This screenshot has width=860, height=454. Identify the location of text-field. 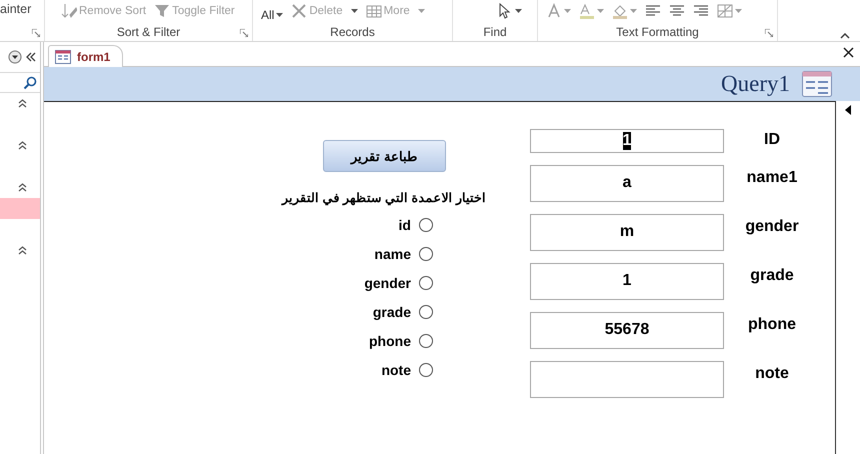
(627, 379).